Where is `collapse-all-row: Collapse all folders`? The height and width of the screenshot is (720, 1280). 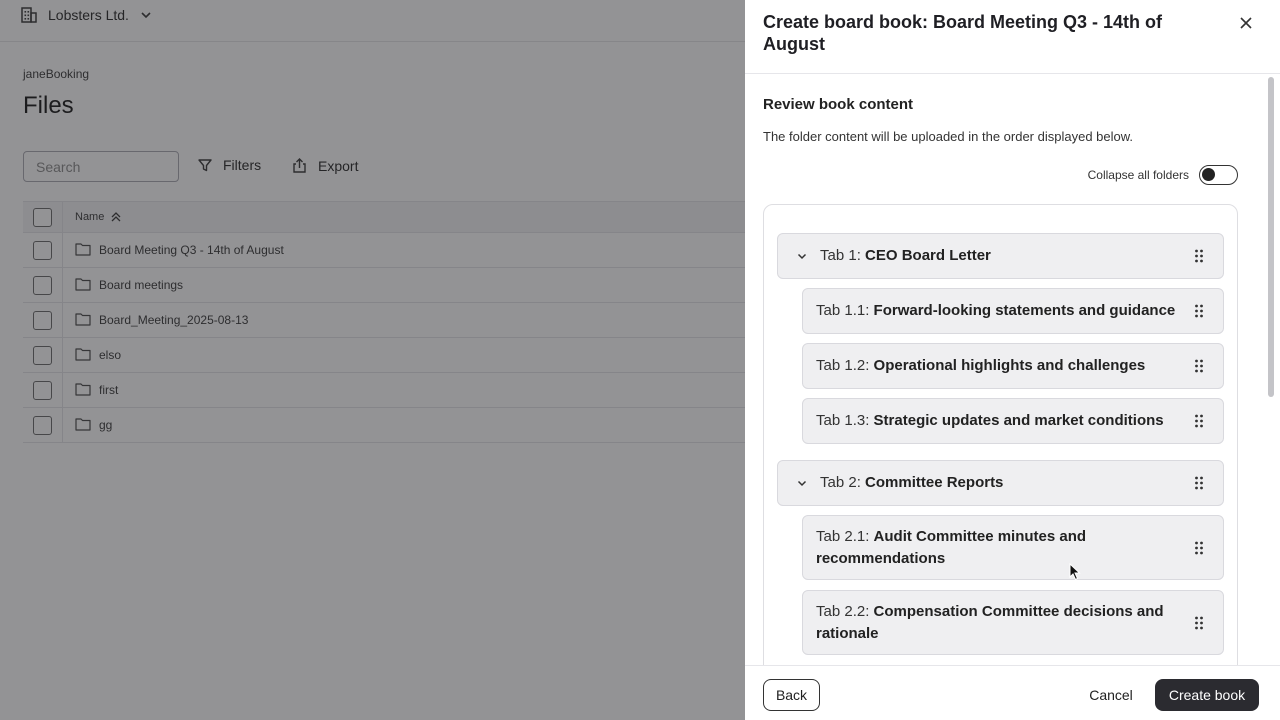
collapse-all-row: Collapse all folders is located at coordinates (1163, 175).